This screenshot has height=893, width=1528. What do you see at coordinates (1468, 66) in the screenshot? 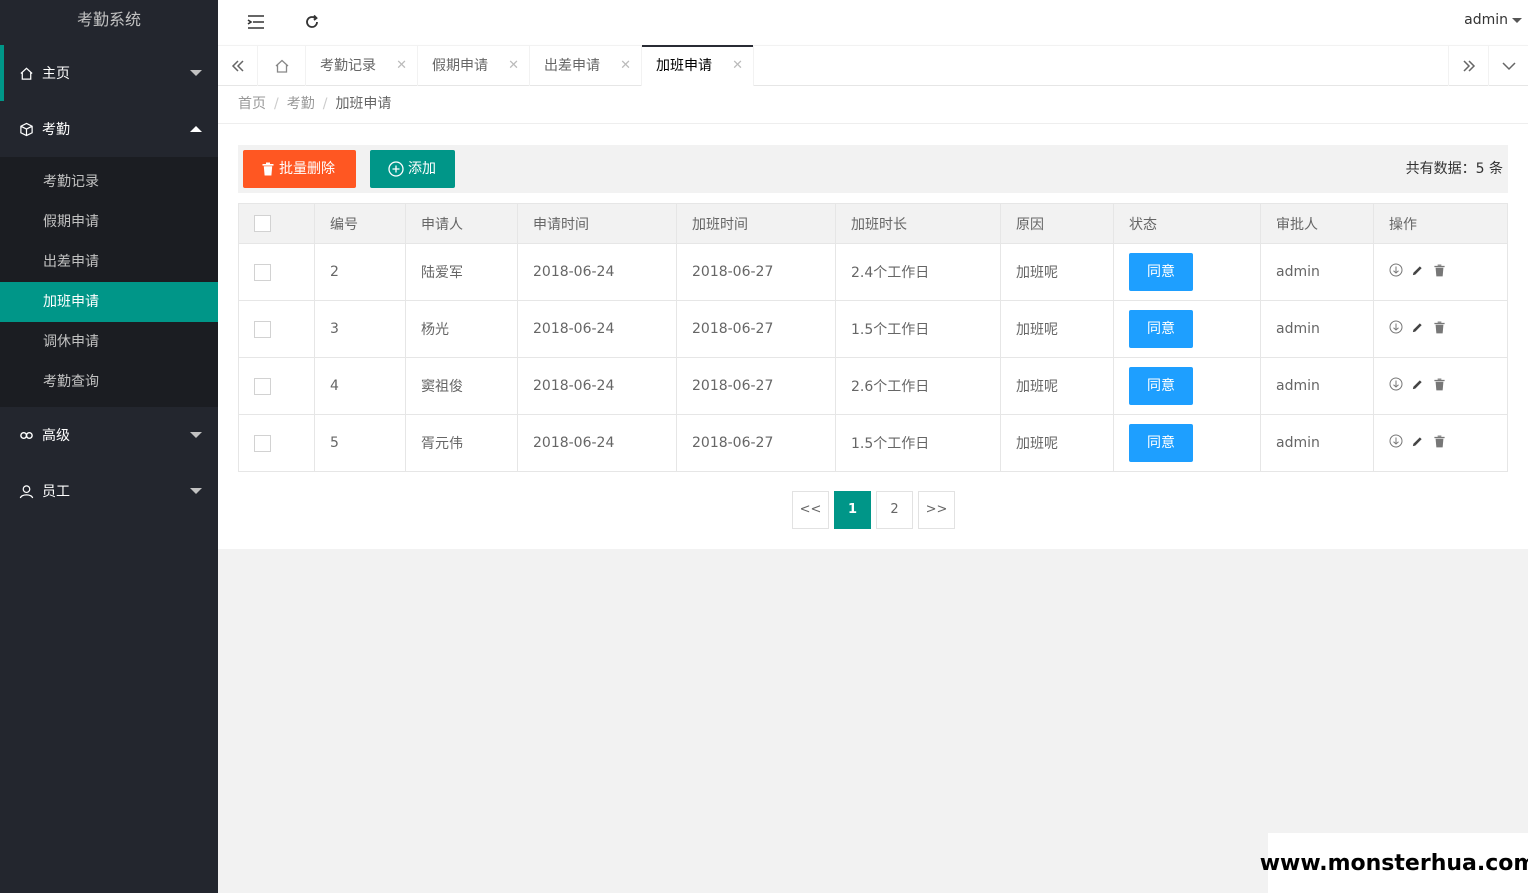
I see `tabs-scroll-right-icon` at bounding box center [1468, 66].